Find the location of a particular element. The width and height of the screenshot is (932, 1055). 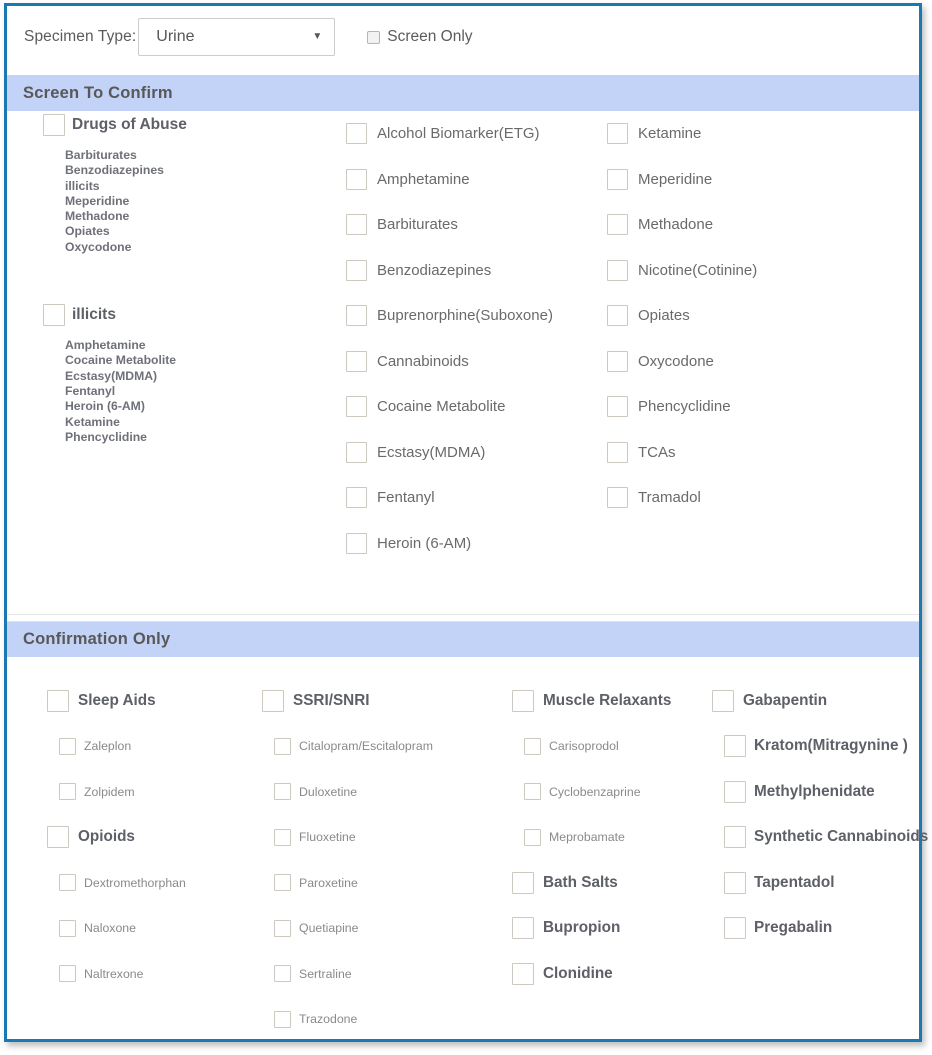

specimen-type-select: Urine ▼ is located at coordinates (237, 37).